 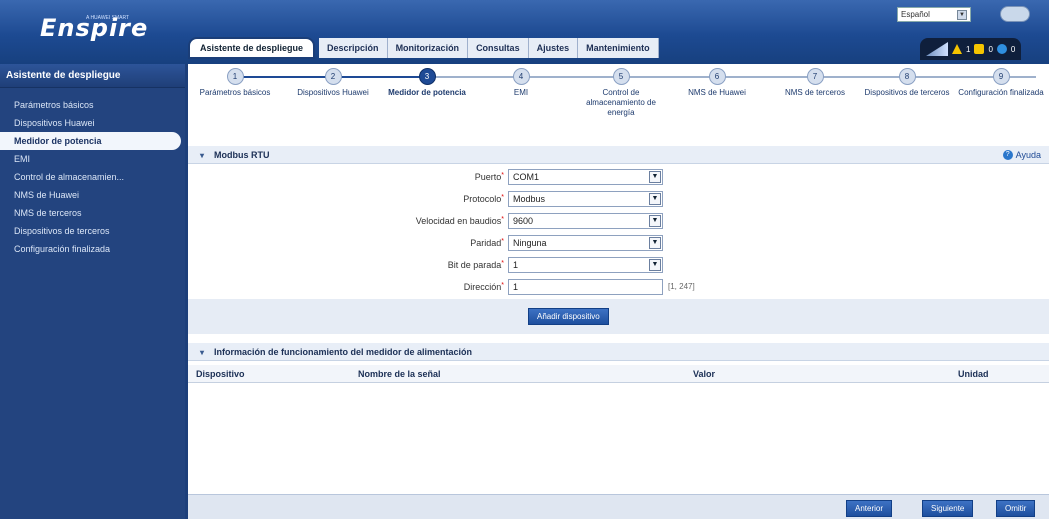 I want to click on protocolo-select: Modbus ▼, so click(x=585, y=199).